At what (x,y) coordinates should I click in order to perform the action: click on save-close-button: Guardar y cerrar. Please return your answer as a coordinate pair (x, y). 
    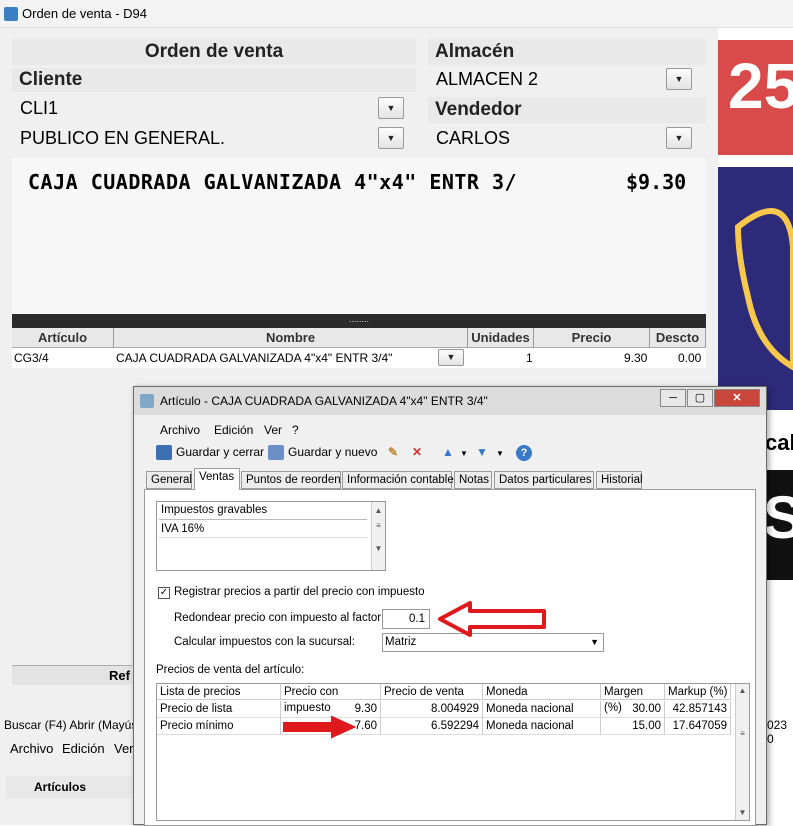
    Looking at the image, I should click on (220, 452).